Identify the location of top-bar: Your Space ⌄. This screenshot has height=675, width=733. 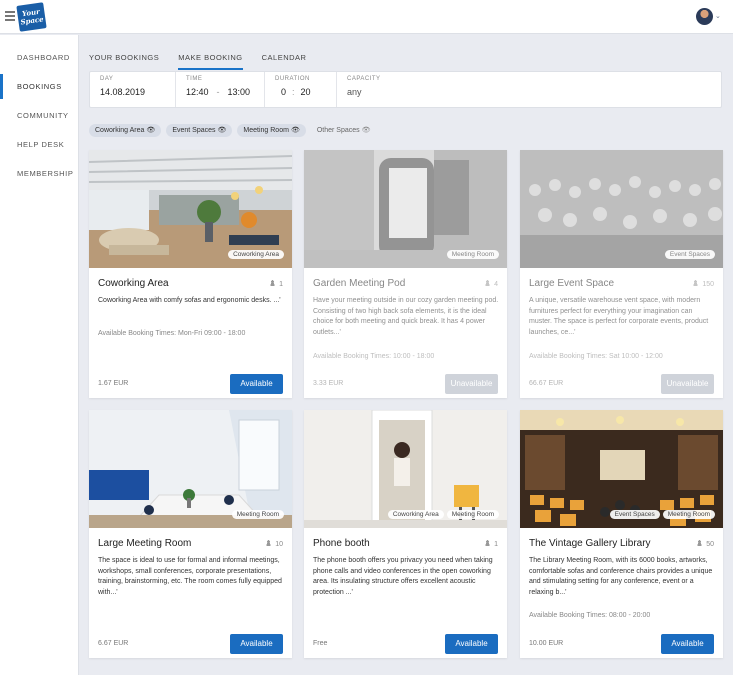
(366, 17).